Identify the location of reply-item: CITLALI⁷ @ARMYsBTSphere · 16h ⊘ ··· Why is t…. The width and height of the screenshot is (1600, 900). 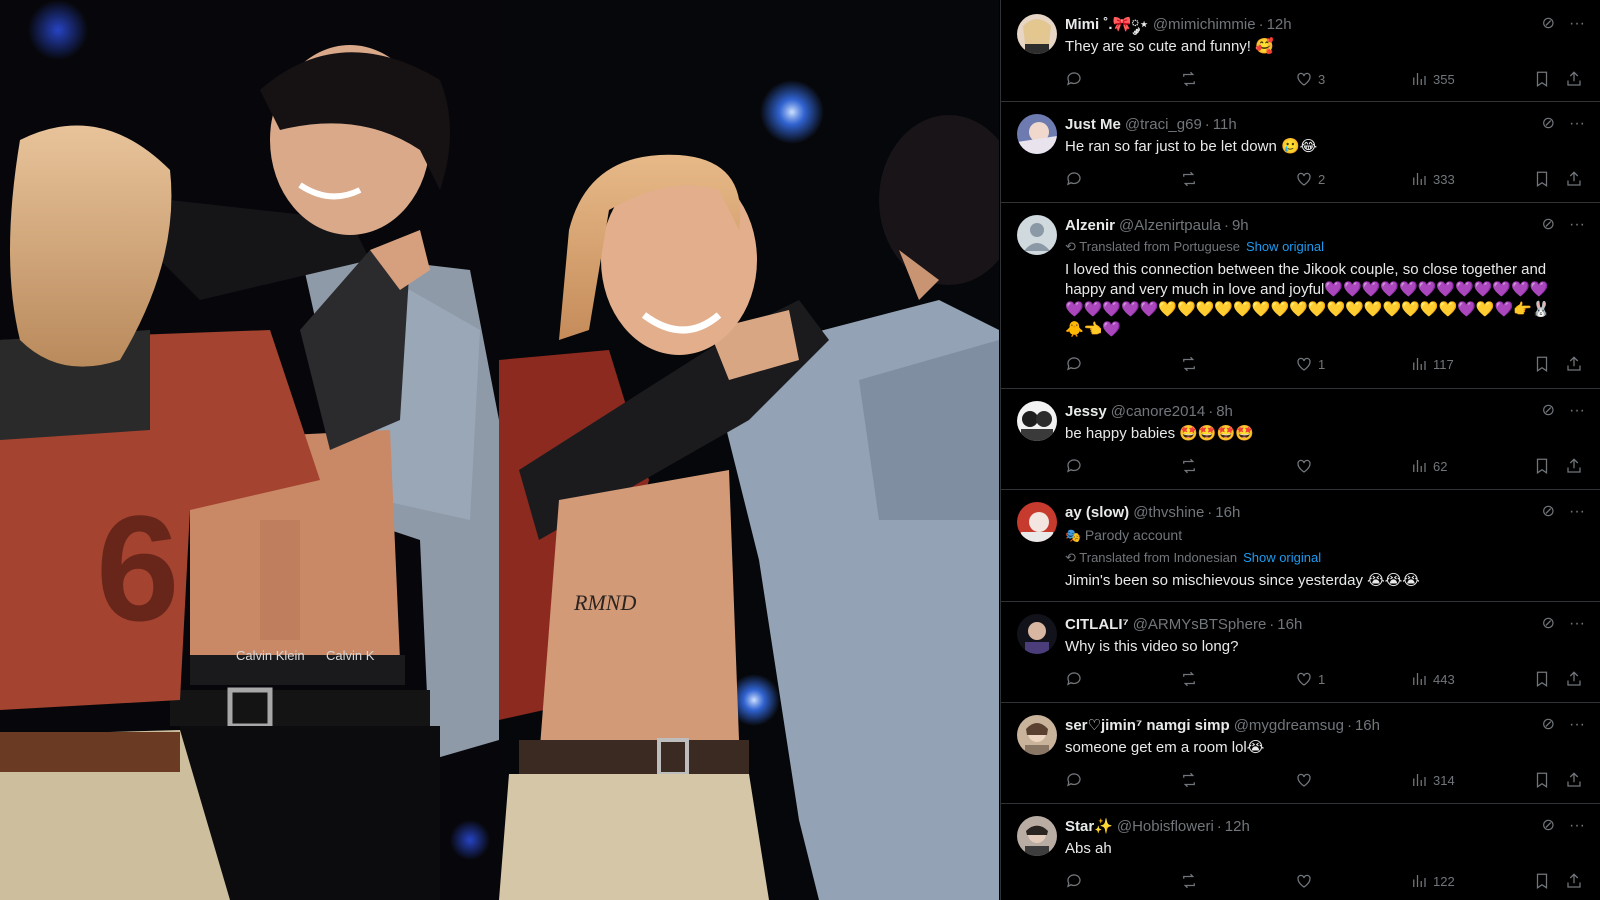
(1300, 652).